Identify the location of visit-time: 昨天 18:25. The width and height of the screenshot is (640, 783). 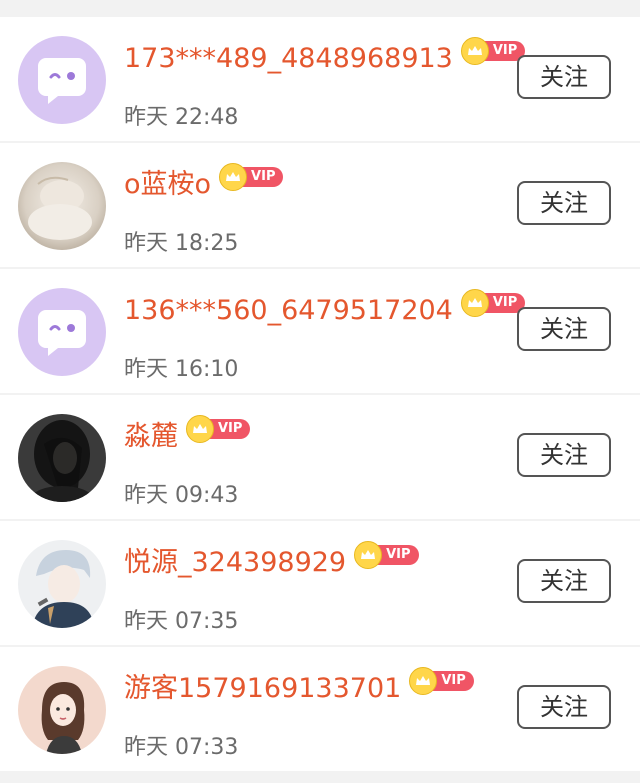
(181, 243).